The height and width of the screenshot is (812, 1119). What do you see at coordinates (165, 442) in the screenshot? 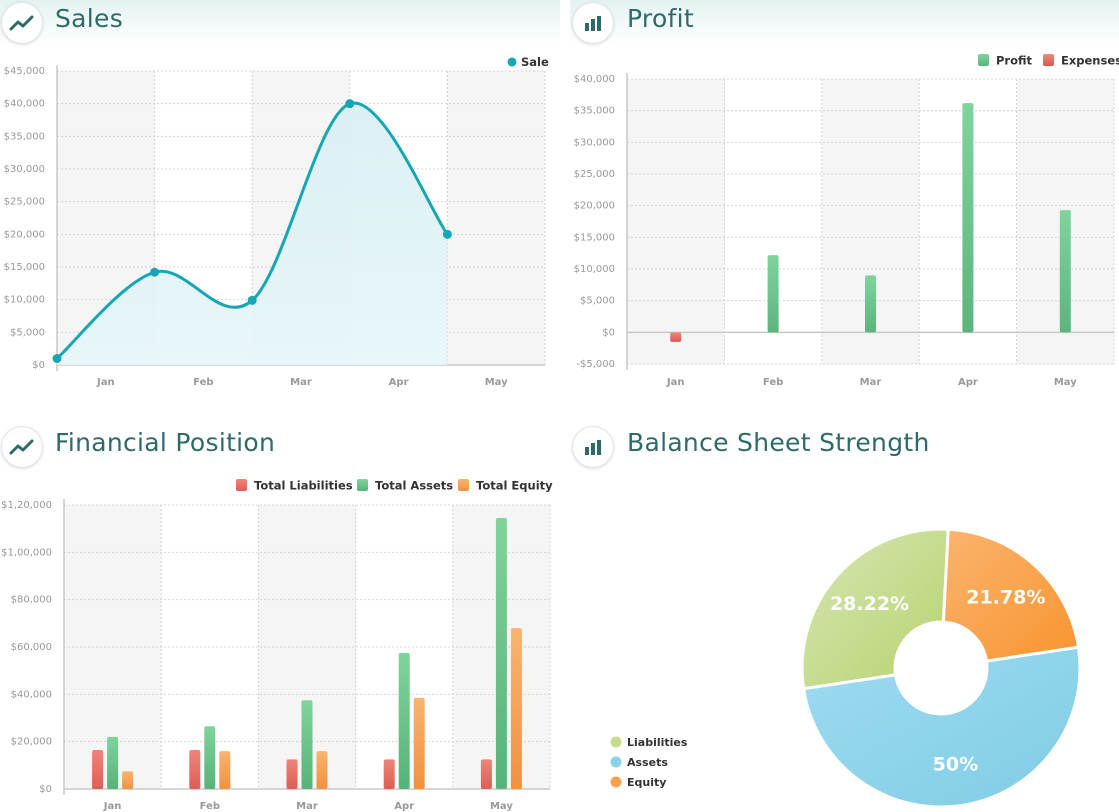
I see `financial-title: Financial Position` at bounding box center [165, 442].